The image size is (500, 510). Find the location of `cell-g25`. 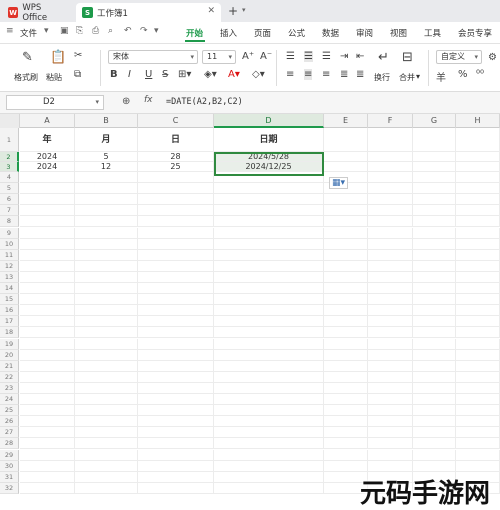

cell-g25 is located at coordinates (434, 411).